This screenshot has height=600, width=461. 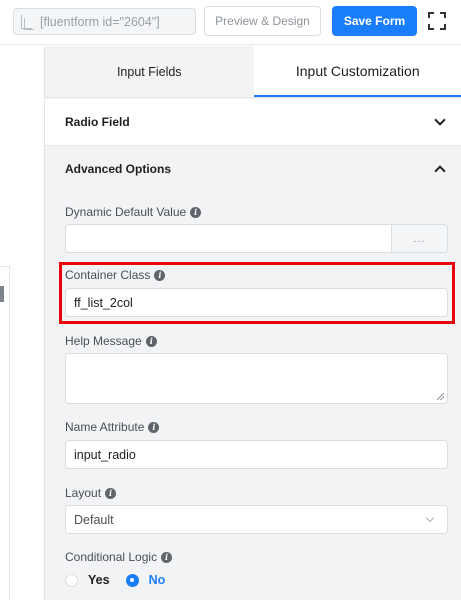 I want to click on section-title: Advanced Options, so click(x=118, y=169).